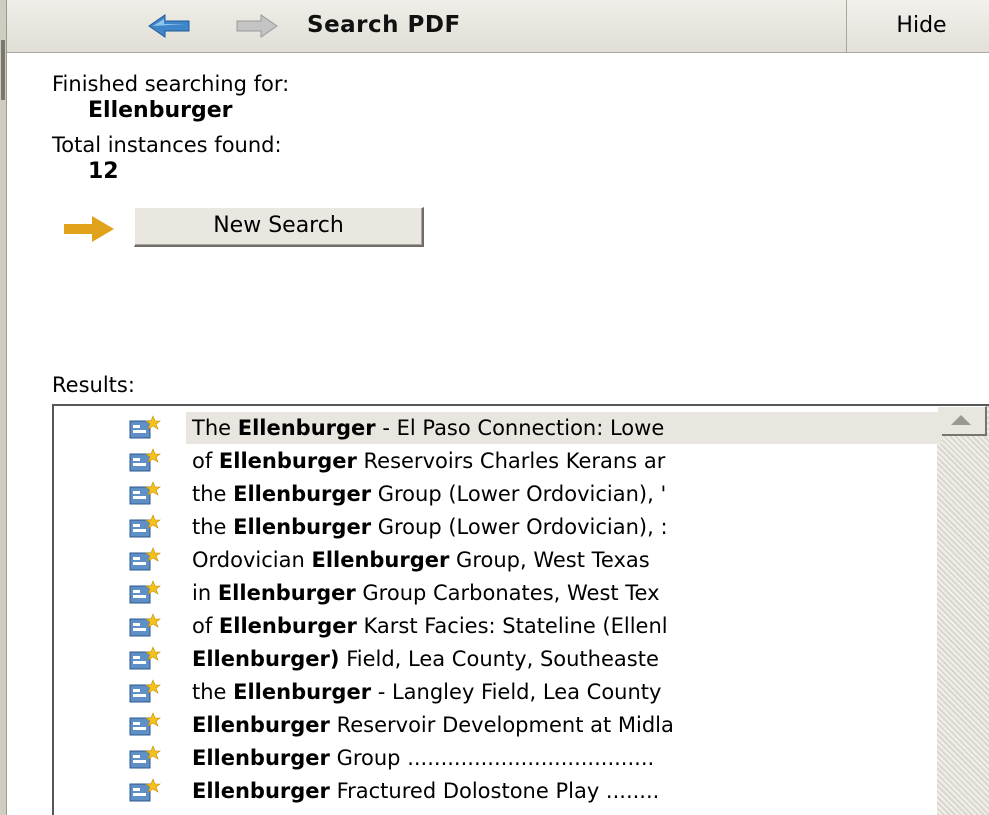 This screenshot has width=989, height=815. Describe the element at coordinates (266, 659) in the screenshot. I see `result-term: Ellenburger)` at that location.